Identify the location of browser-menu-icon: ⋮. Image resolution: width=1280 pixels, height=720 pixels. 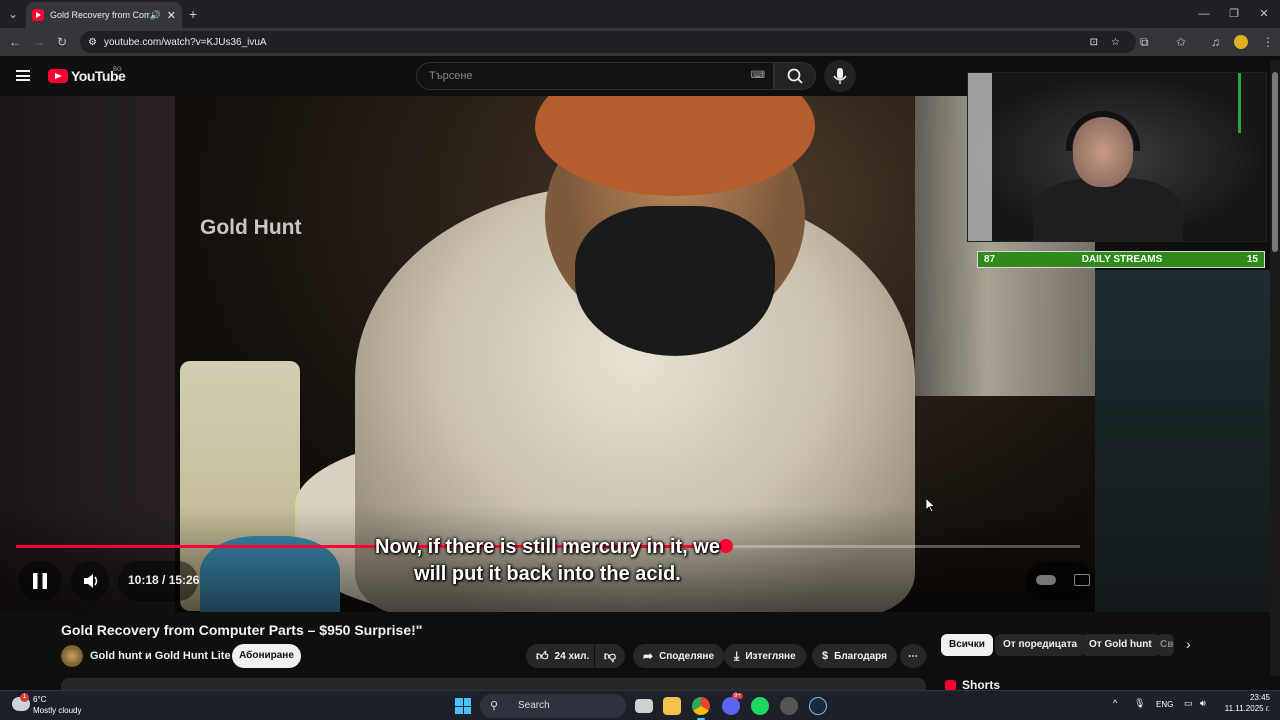
(1268, 42).